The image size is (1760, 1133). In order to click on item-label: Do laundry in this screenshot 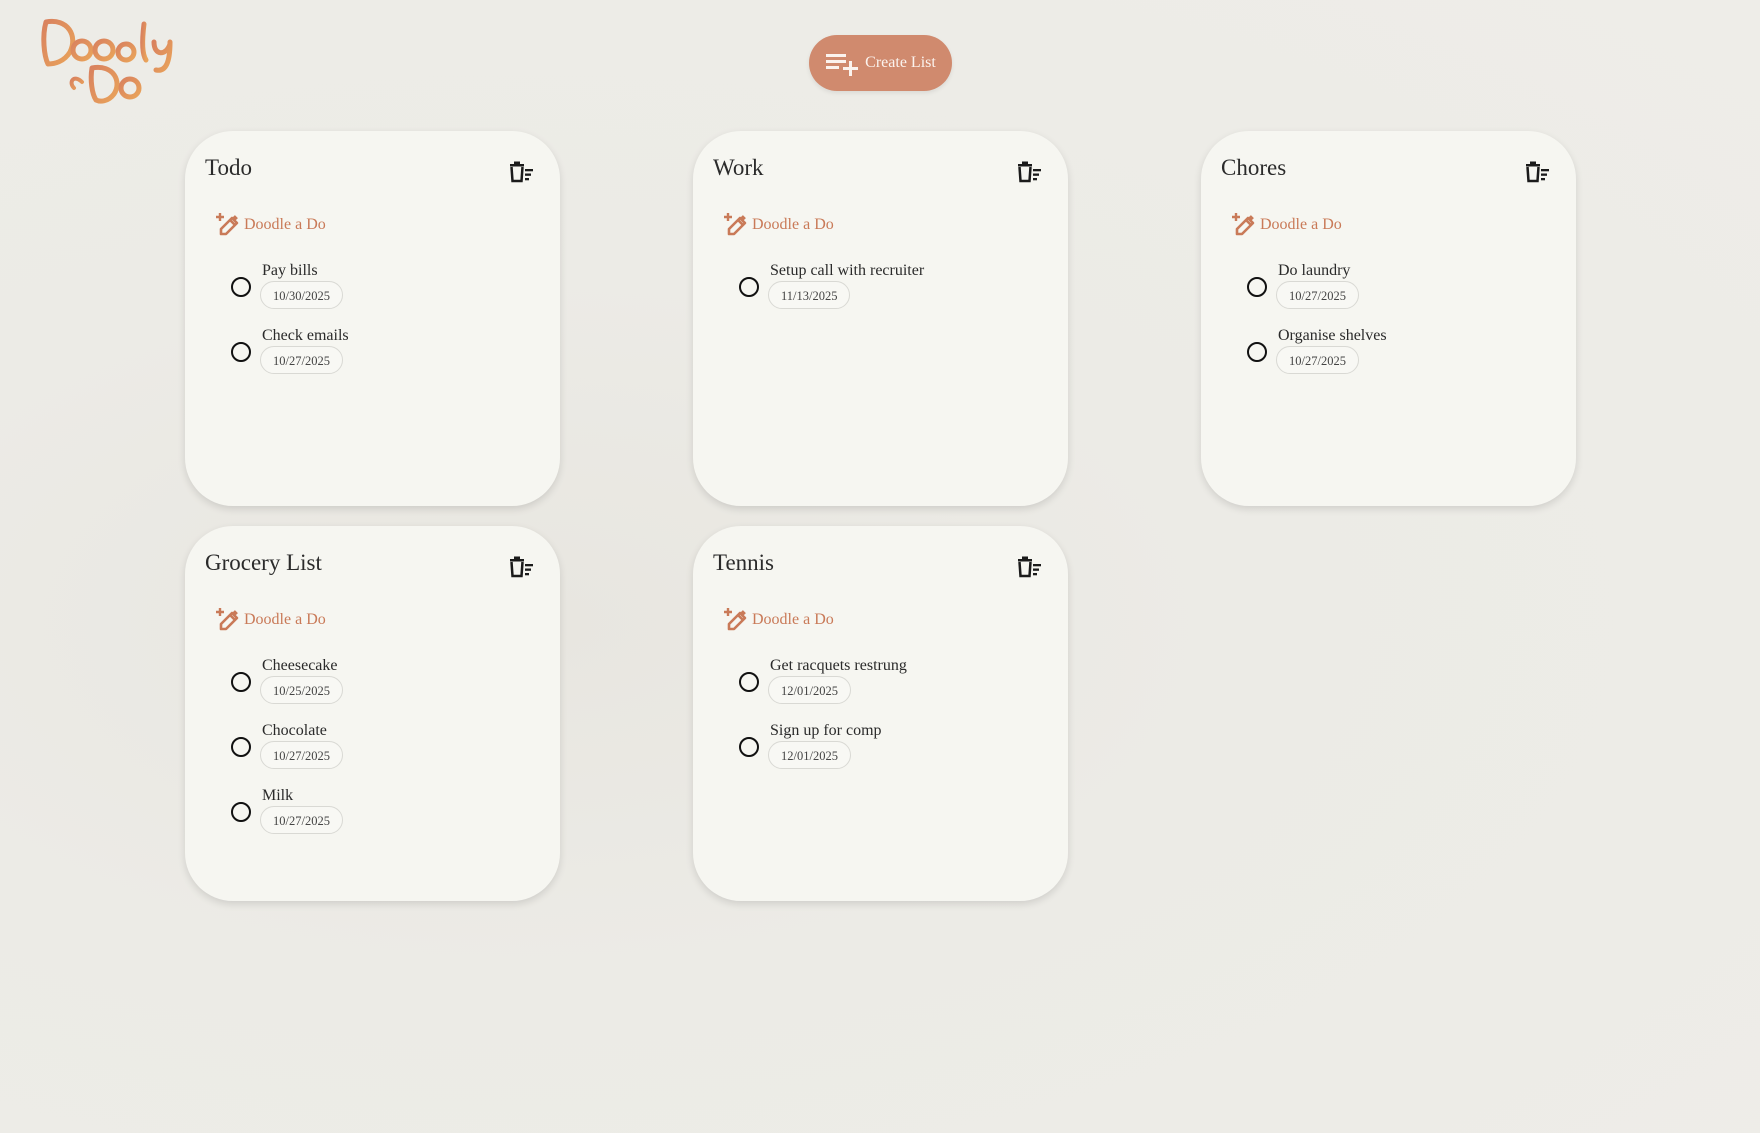, I will do `click(1314, 271)`.